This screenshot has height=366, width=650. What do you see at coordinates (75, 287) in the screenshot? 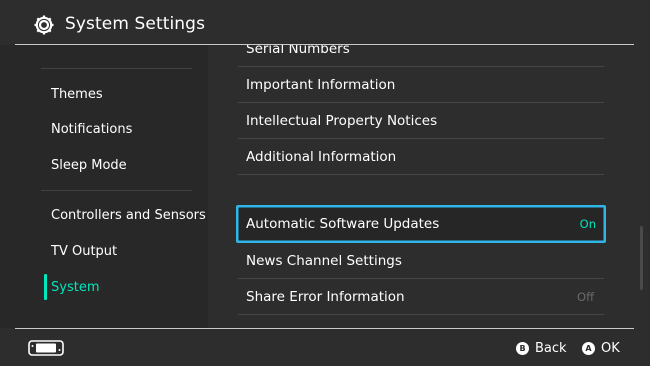
I see `sidebar-item-system: System` at bounding box center [75, 287].